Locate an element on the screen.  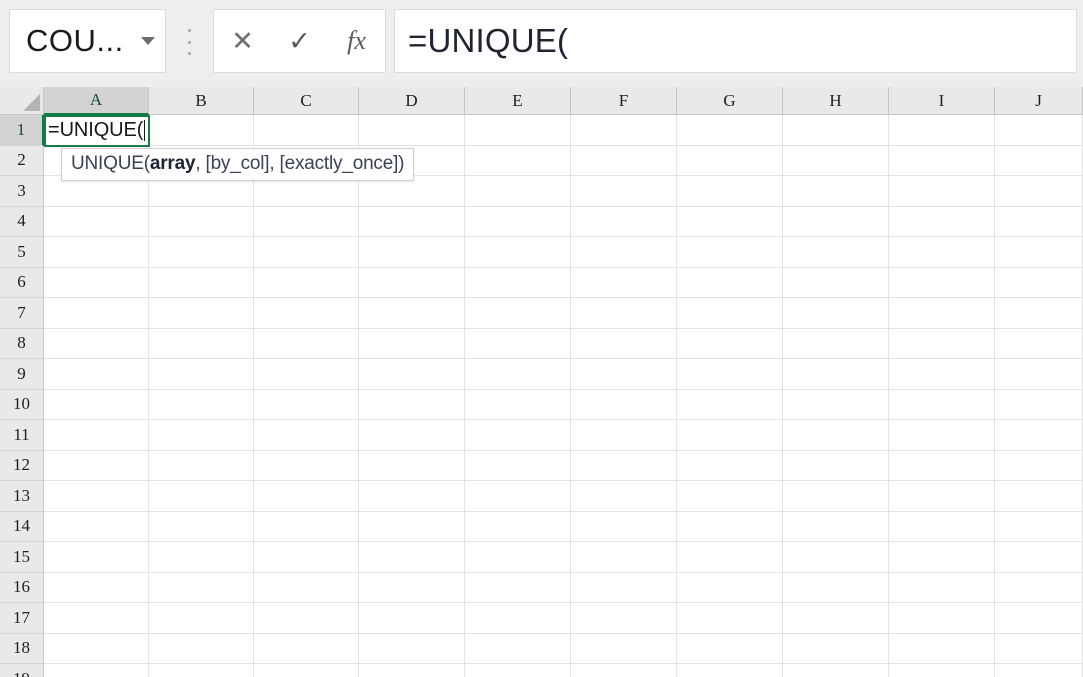
cell-I6 is located at coordinates (942, 282).